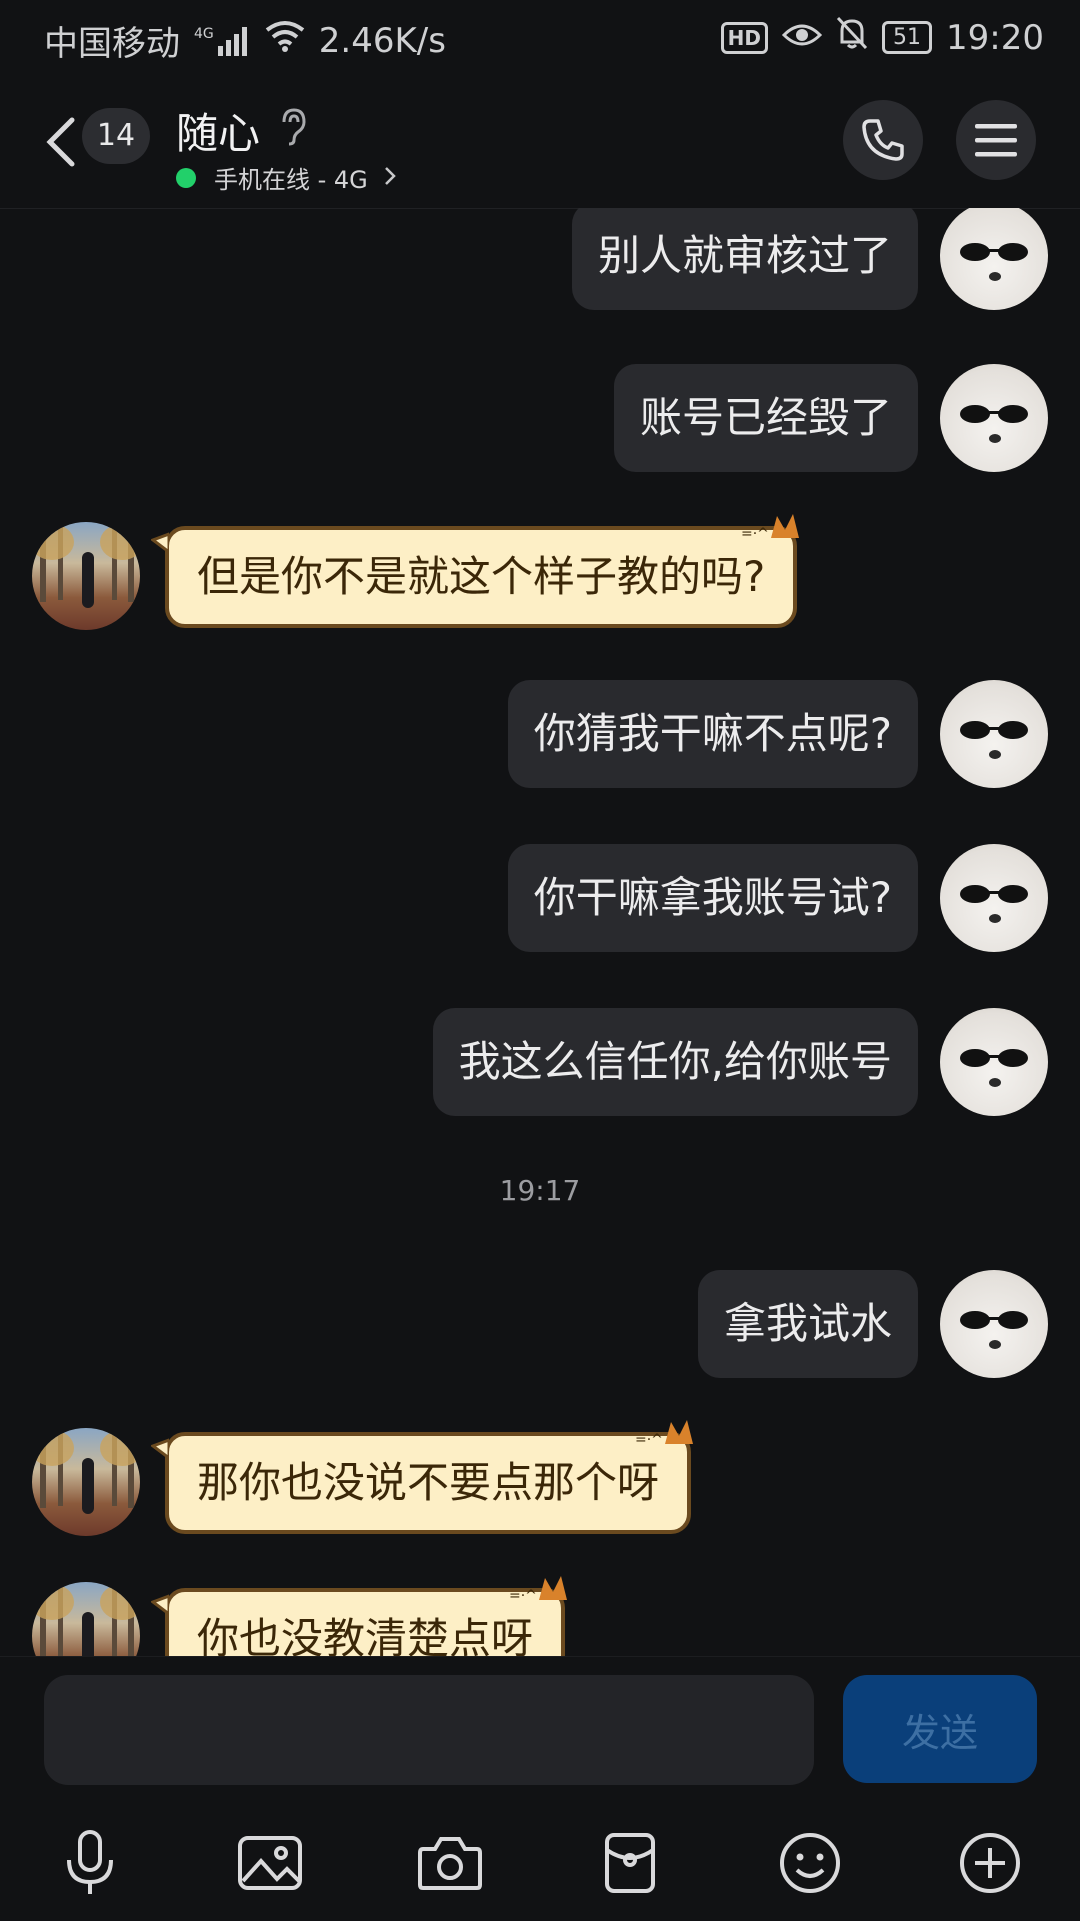  Describe the element at coordinates (186, 177) in the screenshot. I see `online-dot` at that location.